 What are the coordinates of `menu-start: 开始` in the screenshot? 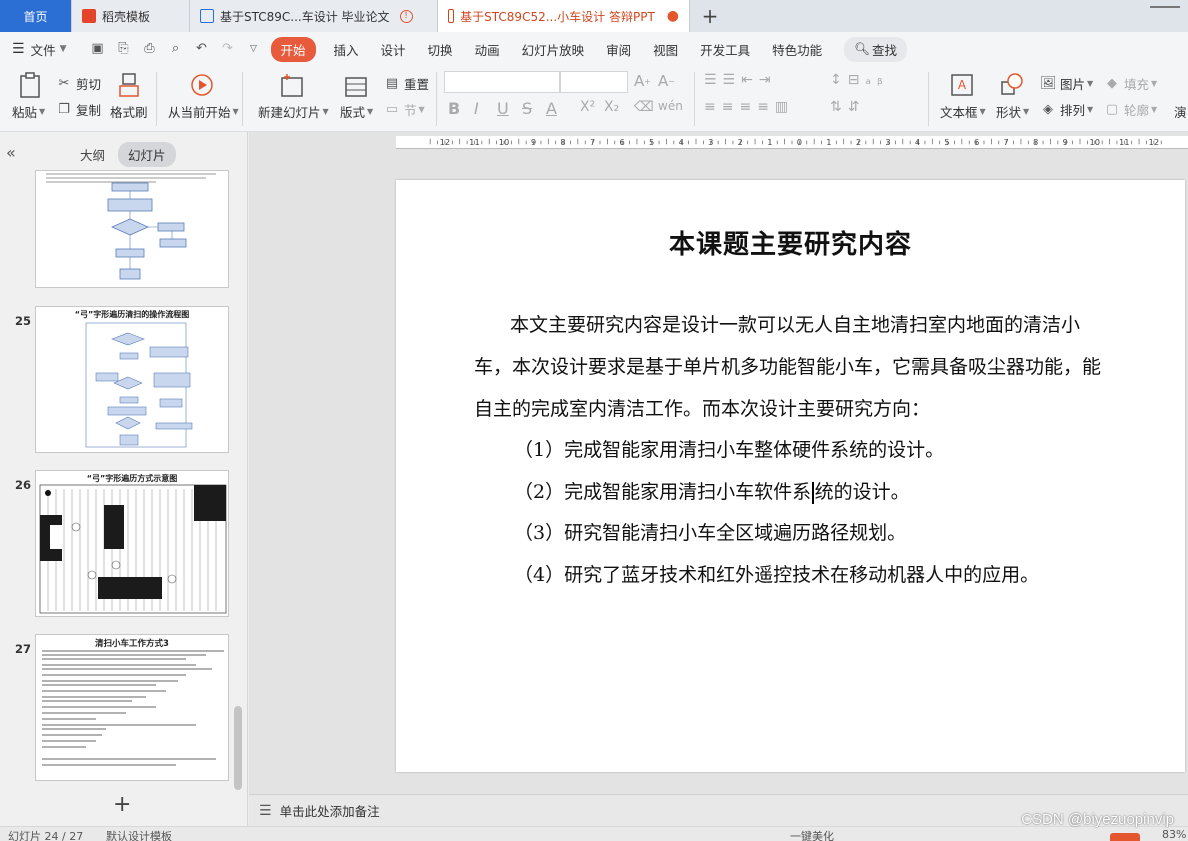 It's located at (293, 49).